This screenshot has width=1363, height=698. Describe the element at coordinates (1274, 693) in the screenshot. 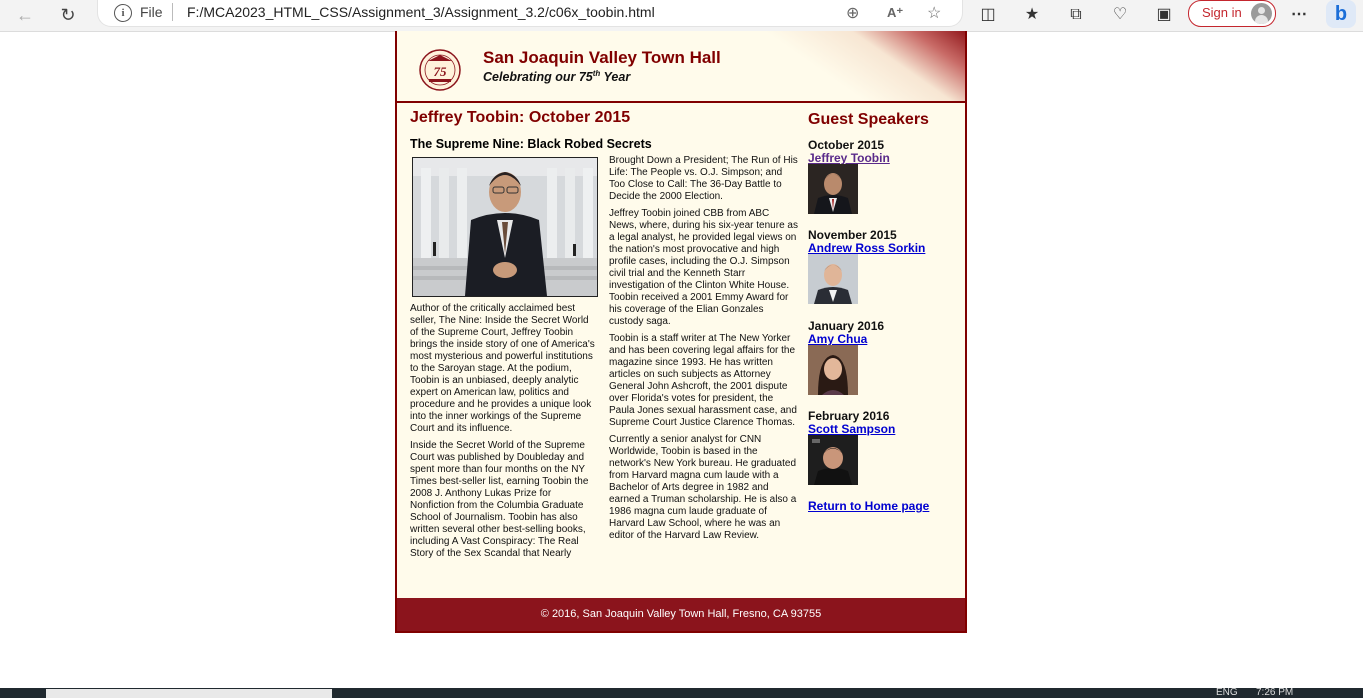

I see `taskbar-clock: 7:26 PM` at that location.